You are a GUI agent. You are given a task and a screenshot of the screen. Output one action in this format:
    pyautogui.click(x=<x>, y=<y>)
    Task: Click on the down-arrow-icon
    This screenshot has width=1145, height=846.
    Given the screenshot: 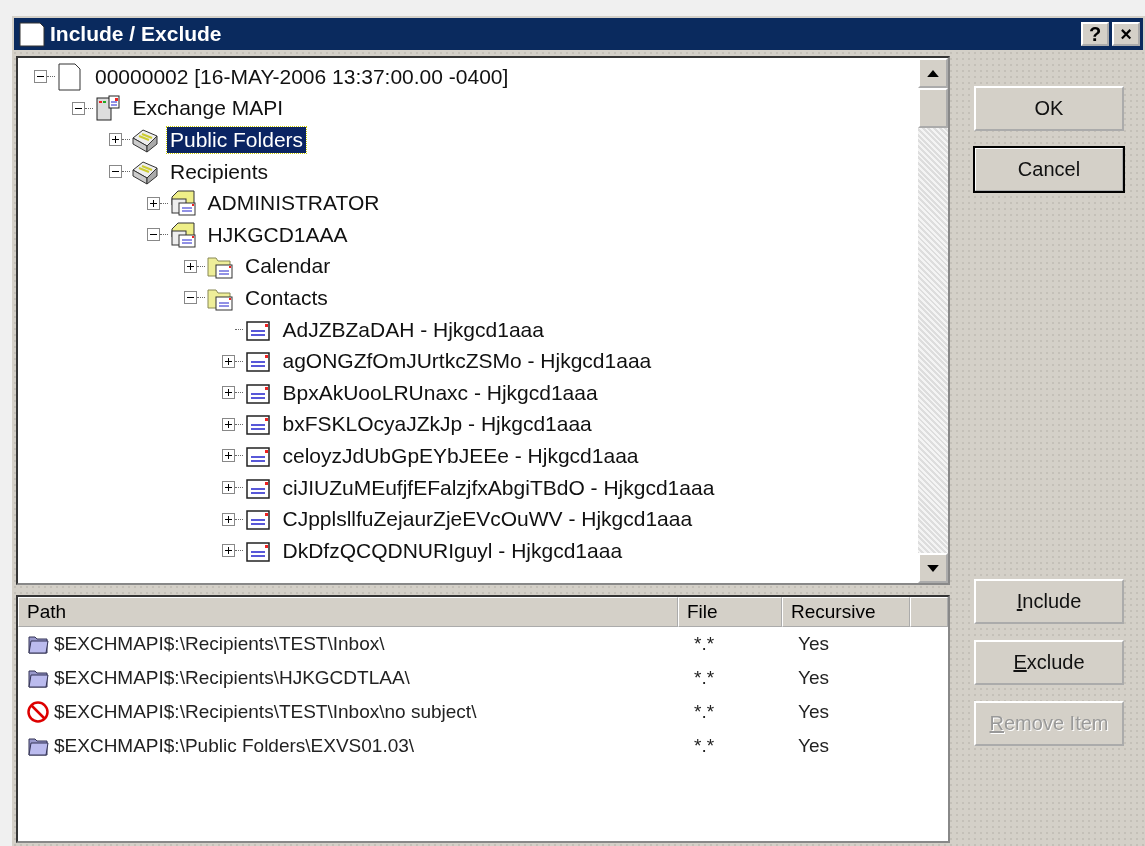 What is the action you would take?
    pyautogui.click(x=933, y=568)
    